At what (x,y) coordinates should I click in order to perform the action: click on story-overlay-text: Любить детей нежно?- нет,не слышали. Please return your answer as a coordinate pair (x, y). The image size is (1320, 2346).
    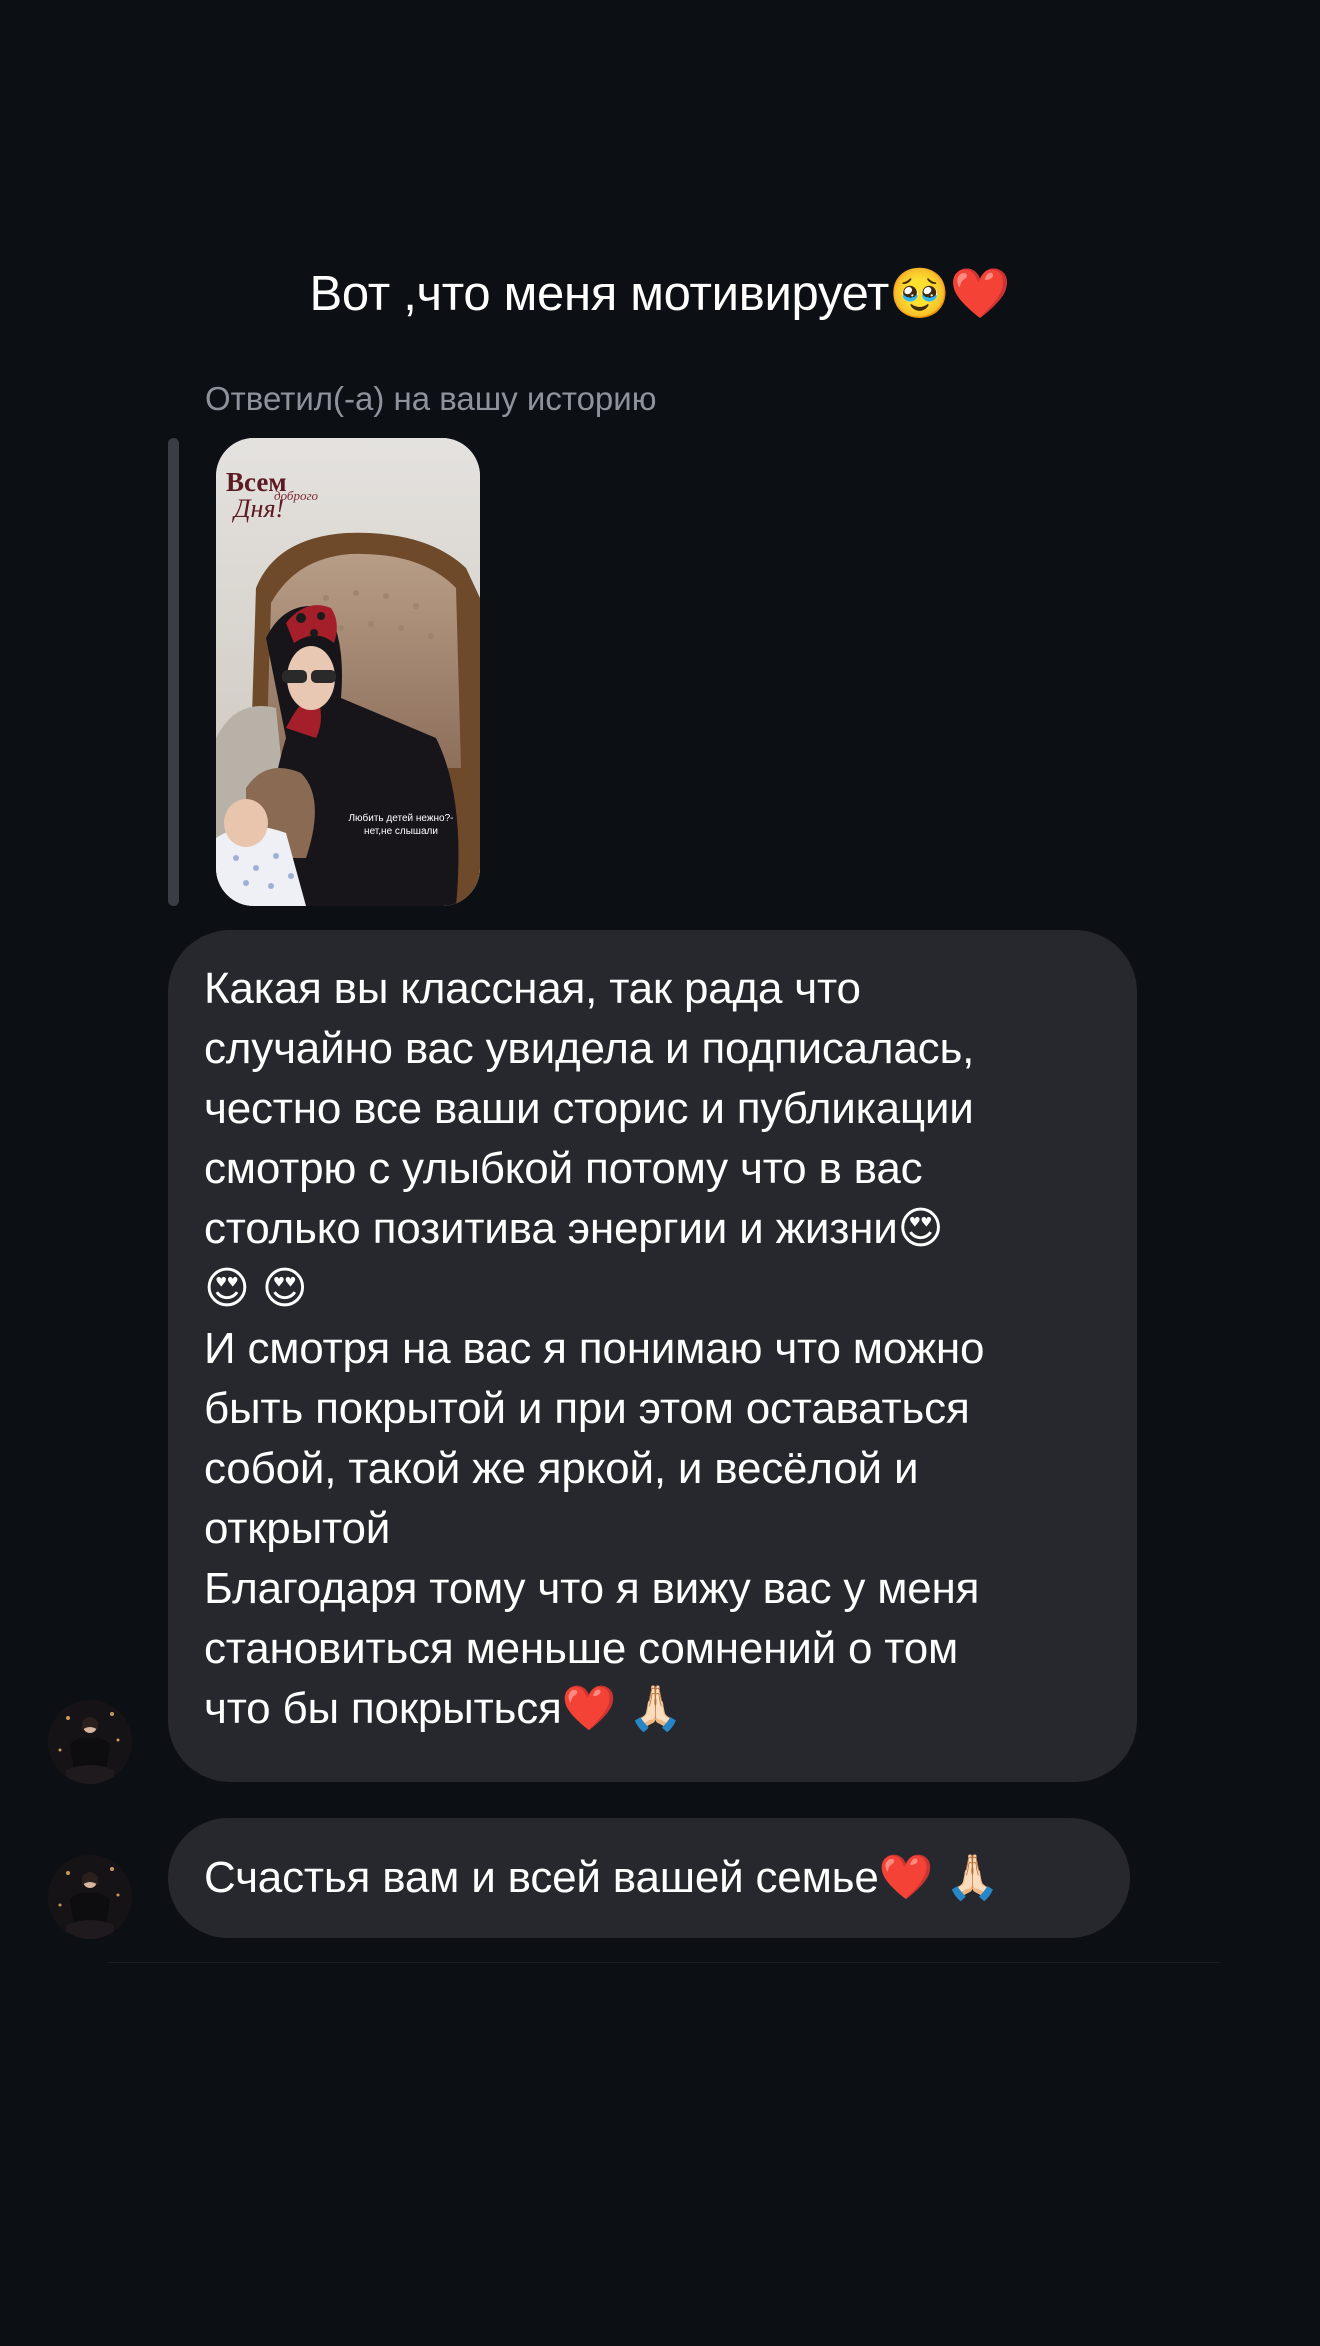
    Looking at the image, I should click on (401, 825).